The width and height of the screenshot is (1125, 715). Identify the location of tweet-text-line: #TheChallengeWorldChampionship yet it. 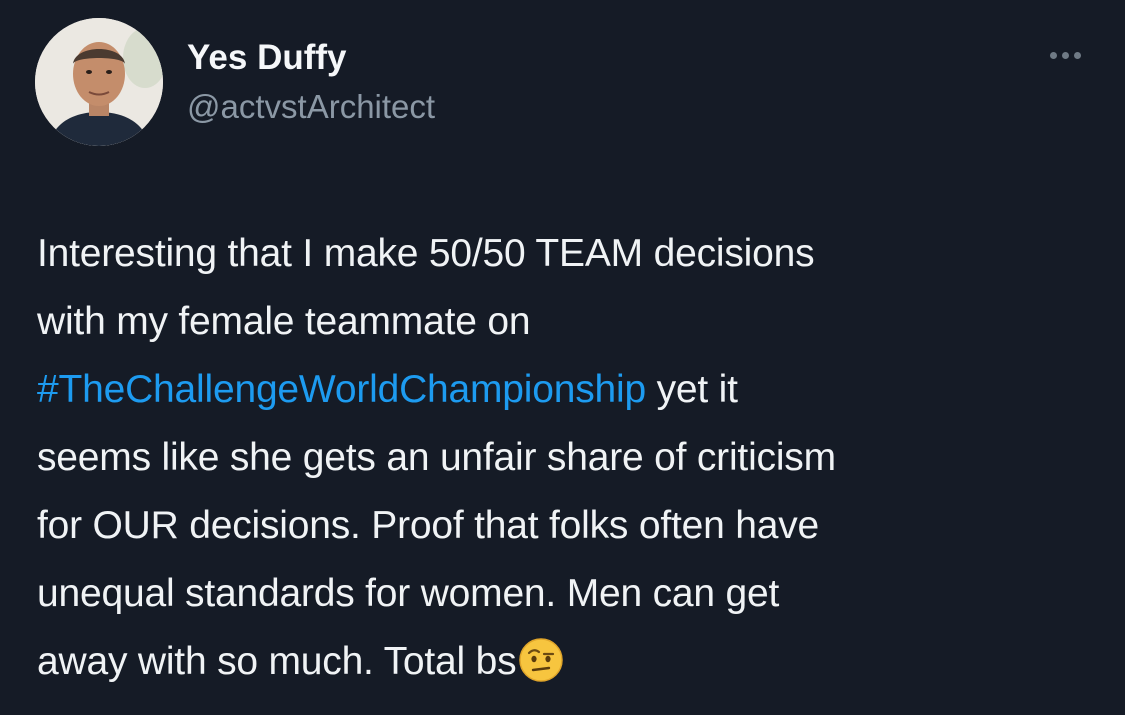
(572, 390).